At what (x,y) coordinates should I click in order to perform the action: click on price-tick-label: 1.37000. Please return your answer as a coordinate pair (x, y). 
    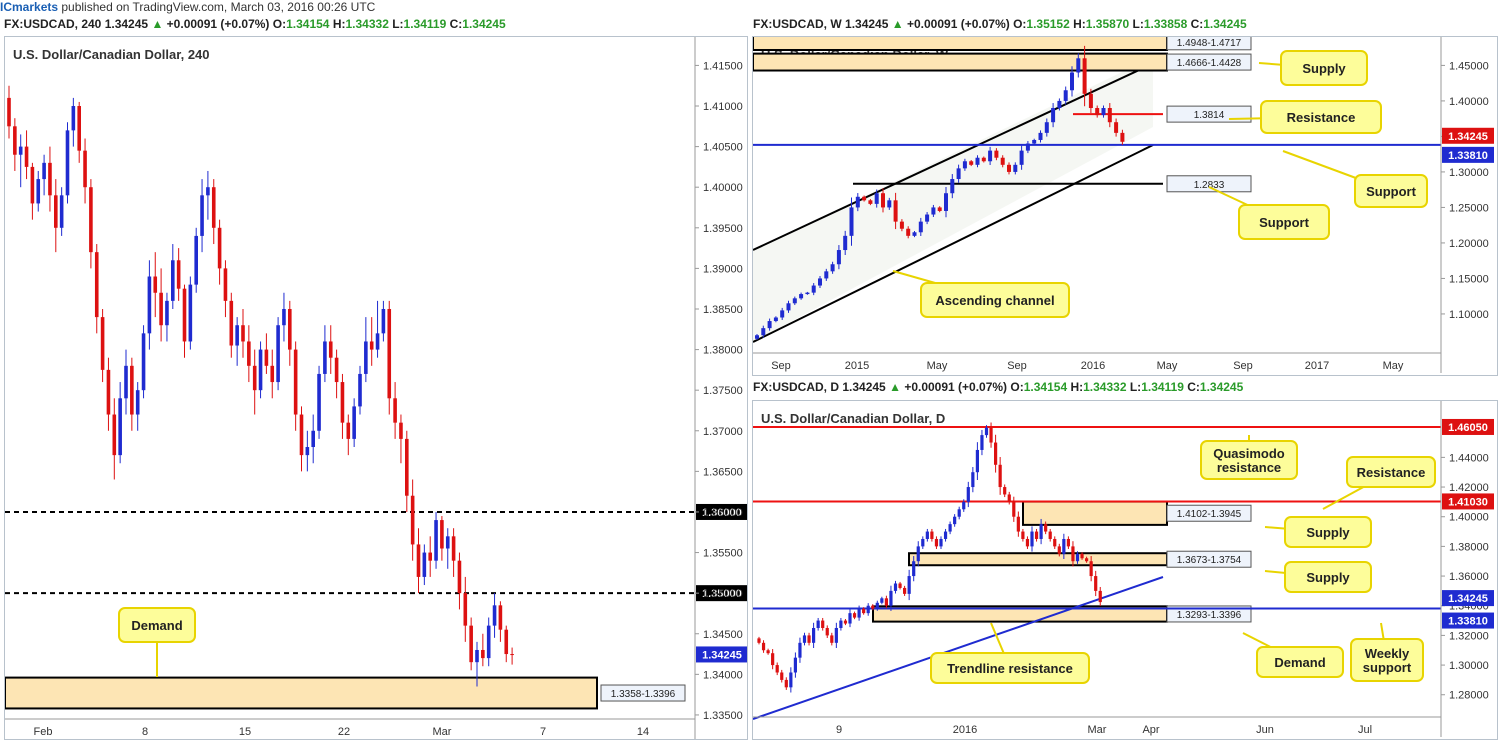
    Looking at the image, I should click on (723, 432).